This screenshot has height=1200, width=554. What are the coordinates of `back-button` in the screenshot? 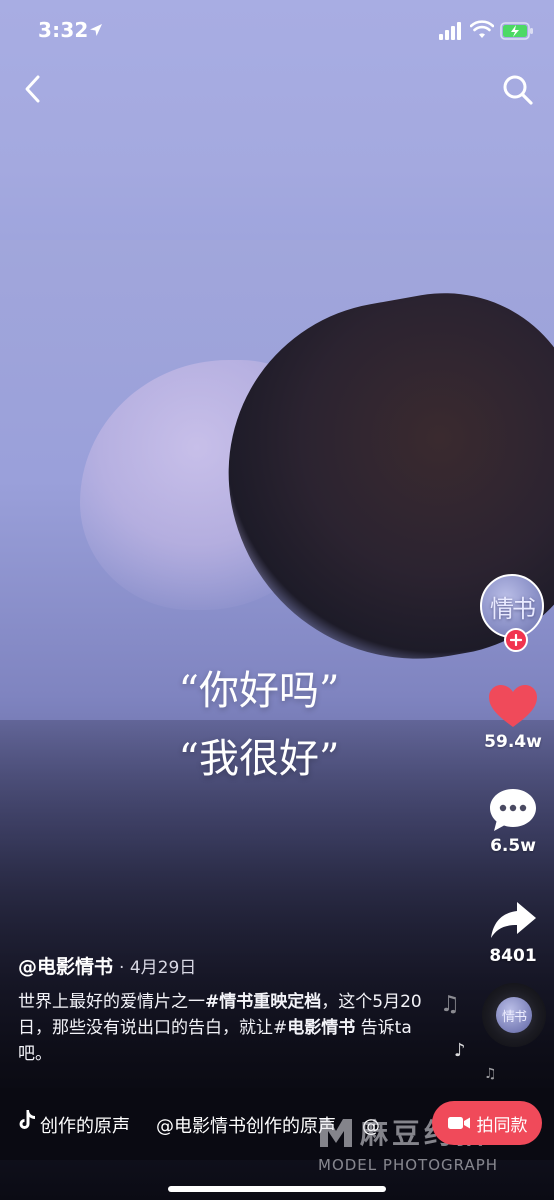 It's located at (33, 89).